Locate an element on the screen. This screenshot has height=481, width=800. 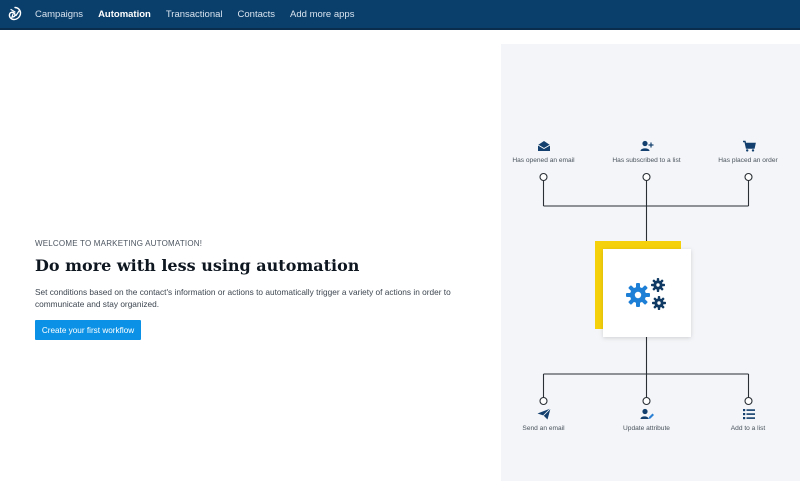
cart-icon is located at coordinates (749, 146).